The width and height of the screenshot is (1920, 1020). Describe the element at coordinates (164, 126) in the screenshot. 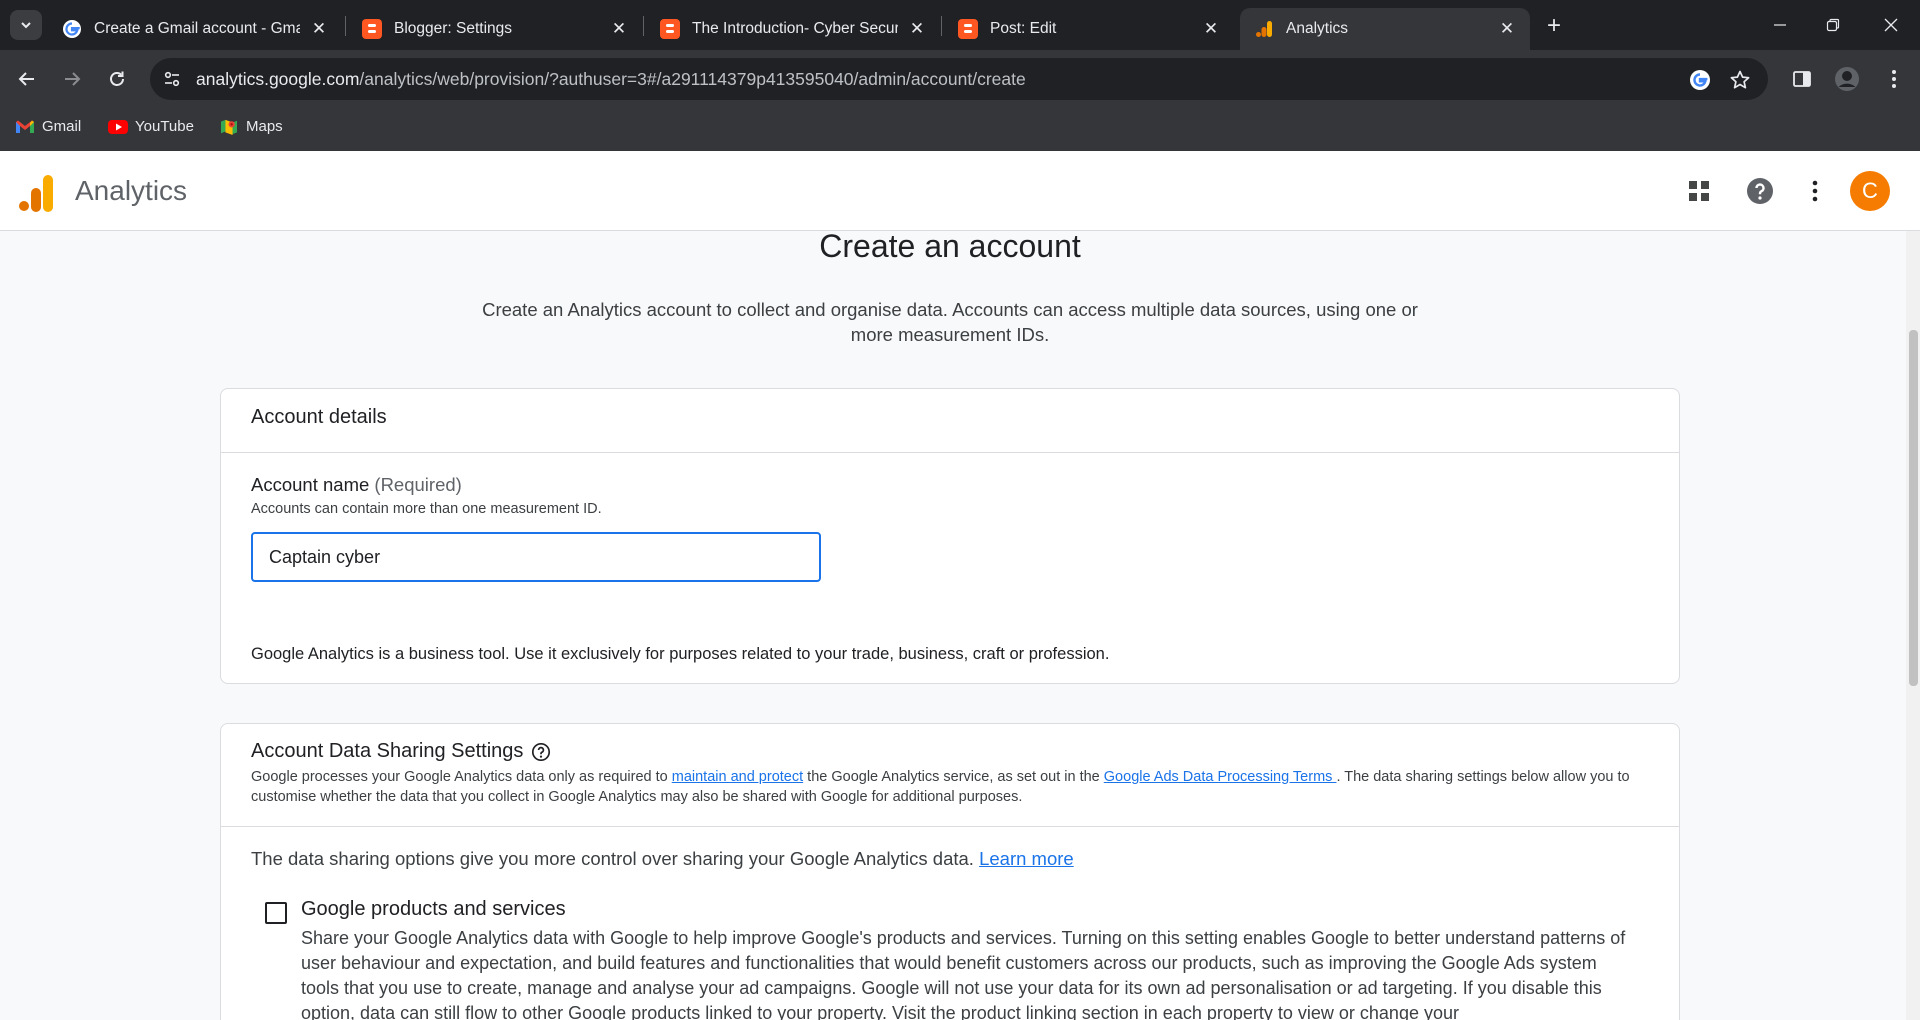

I see `bookmark-label: YouTube` at that location.